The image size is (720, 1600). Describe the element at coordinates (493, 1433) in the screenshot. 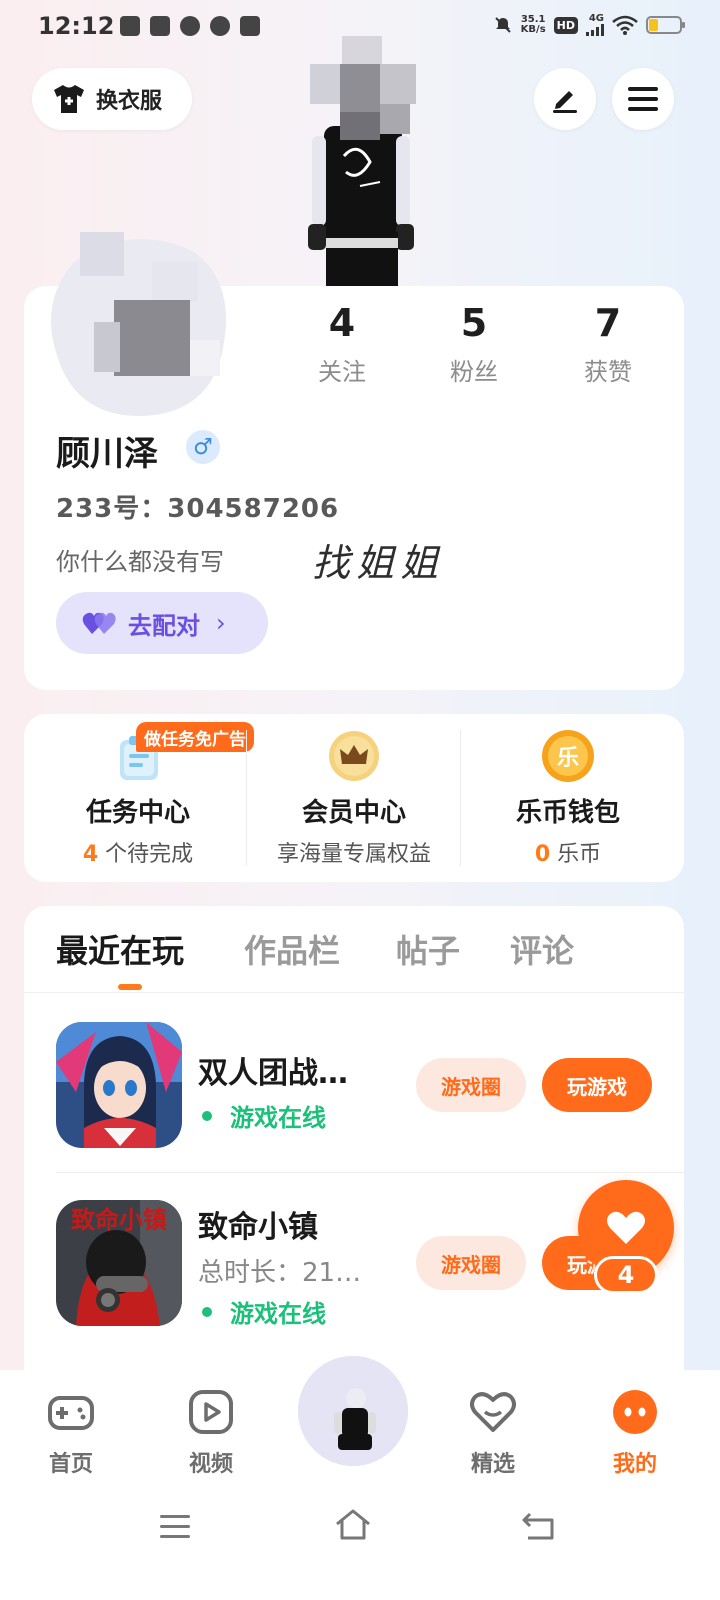

I see `nav-featured: 精选` at that location.